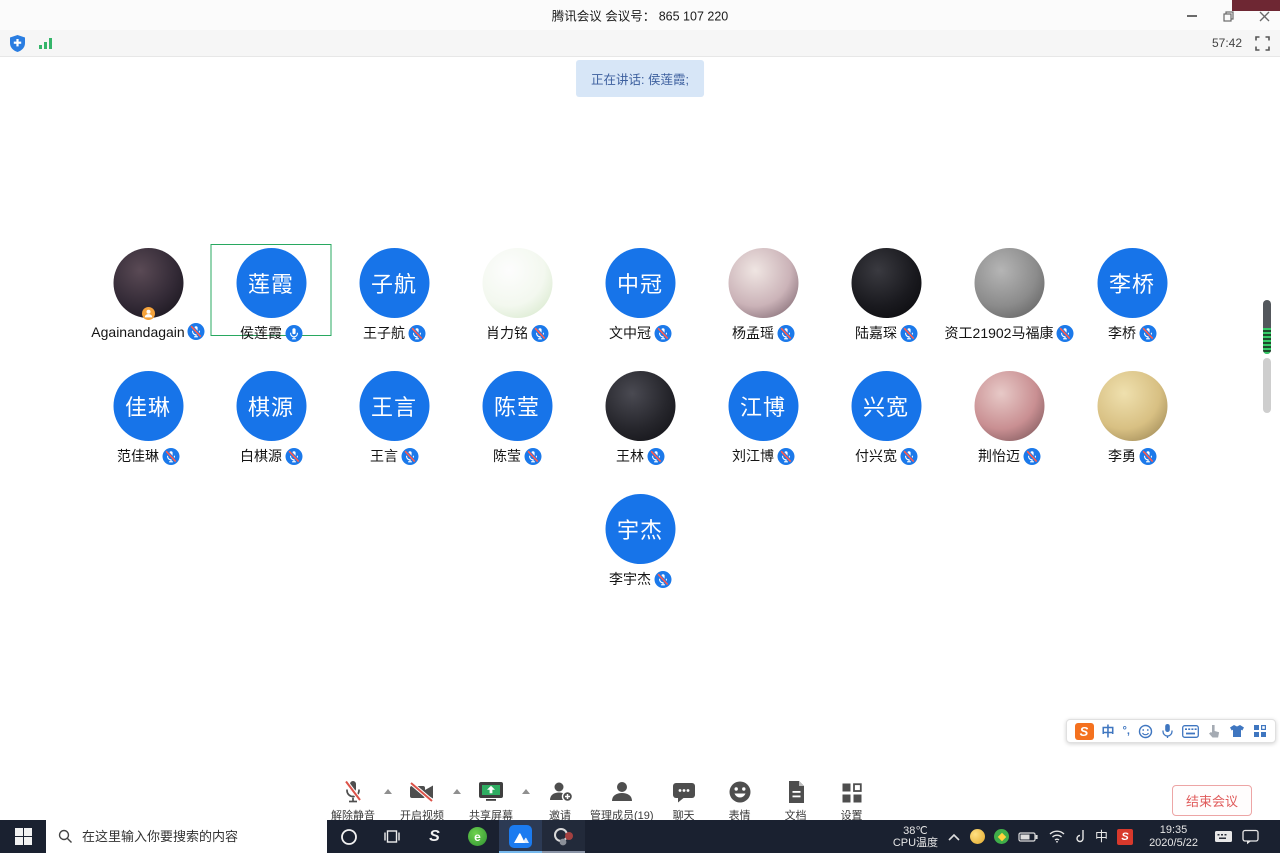 This screenshot has height=853, width=1280. Describe the element at coordinates (763, 428) in the screenshot. I see `participant-tile: 江博 刘江博` at that location.